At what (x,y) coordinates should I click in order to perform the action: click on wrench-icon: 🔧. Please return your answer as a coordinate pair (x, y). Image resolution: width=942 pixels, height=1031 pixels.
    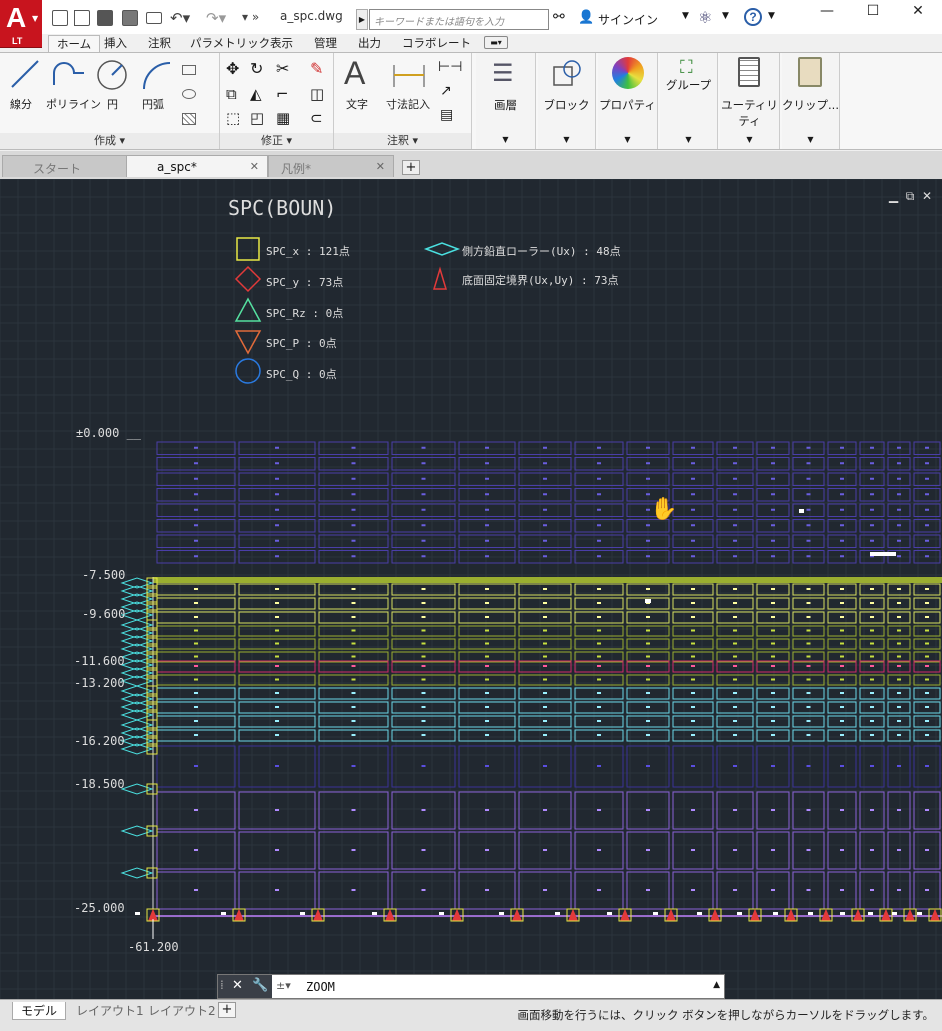
    Looking at the image, I should click on (260, 985).